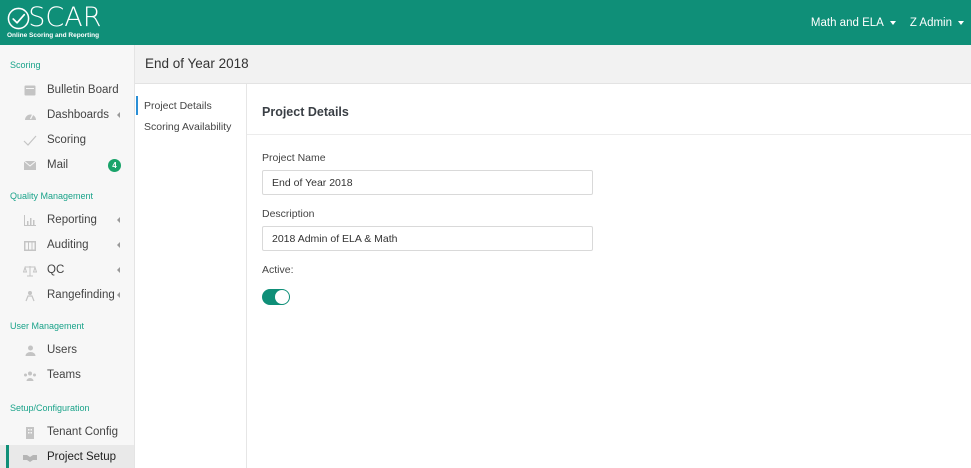  I want to click on active-label: Active:, so click(278, 270).